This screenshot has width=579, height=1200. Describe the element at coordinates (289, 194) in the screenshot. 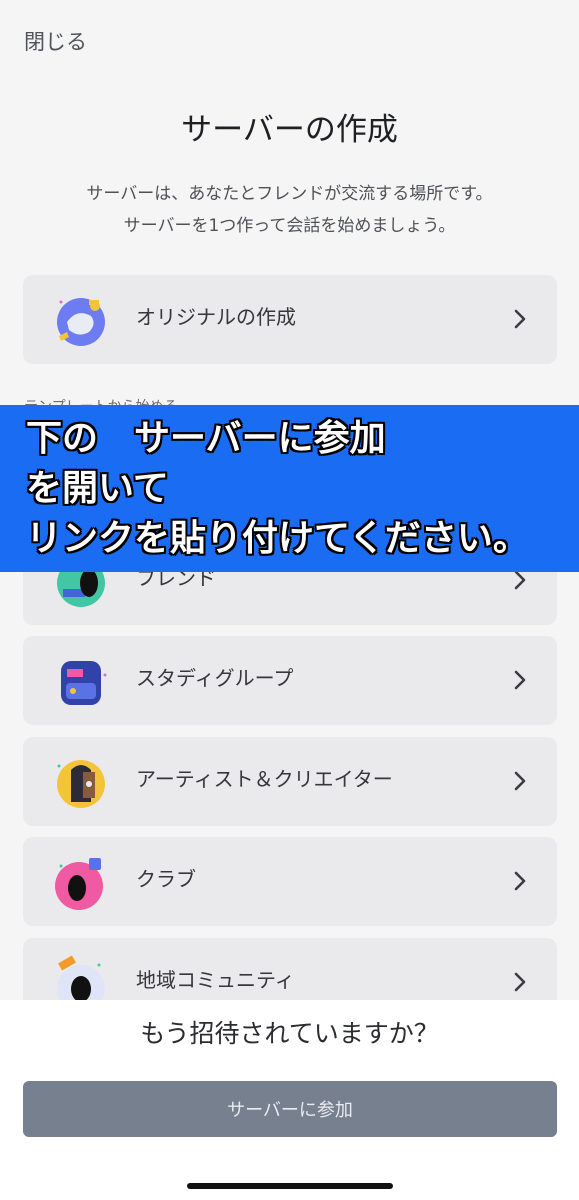

I see `subtitle-line-1: サーバーは、あなたとフレンドが交流する場所です。` at that location.